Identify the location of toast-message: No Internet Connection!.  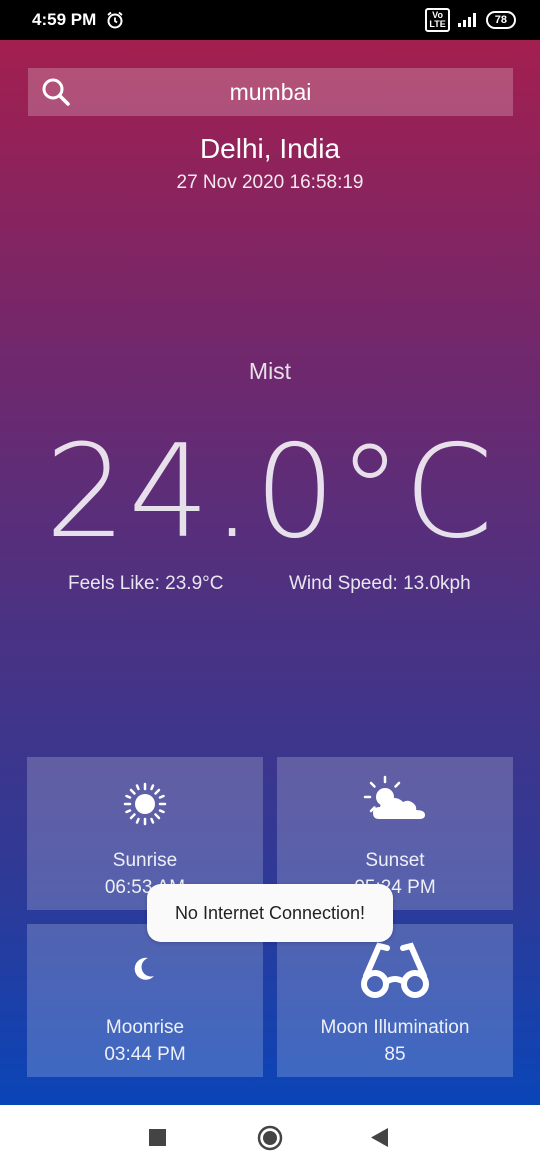
(270, 913).